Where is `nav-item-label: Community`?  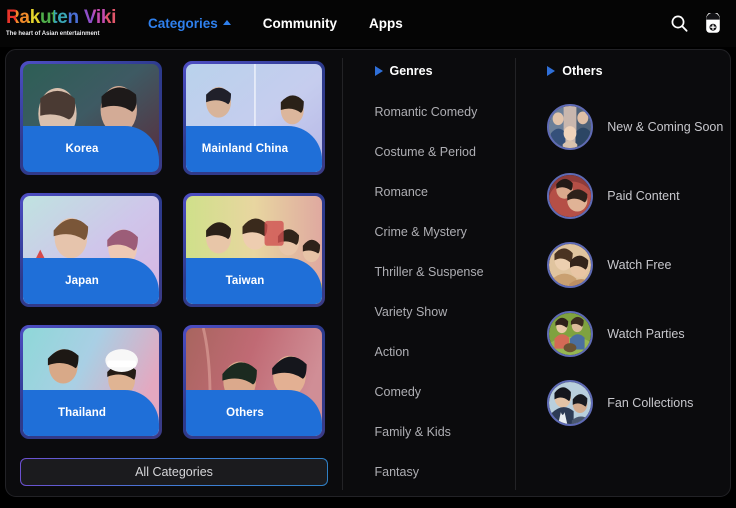 nav-item-label: Community is located at coordinates (300, 23).